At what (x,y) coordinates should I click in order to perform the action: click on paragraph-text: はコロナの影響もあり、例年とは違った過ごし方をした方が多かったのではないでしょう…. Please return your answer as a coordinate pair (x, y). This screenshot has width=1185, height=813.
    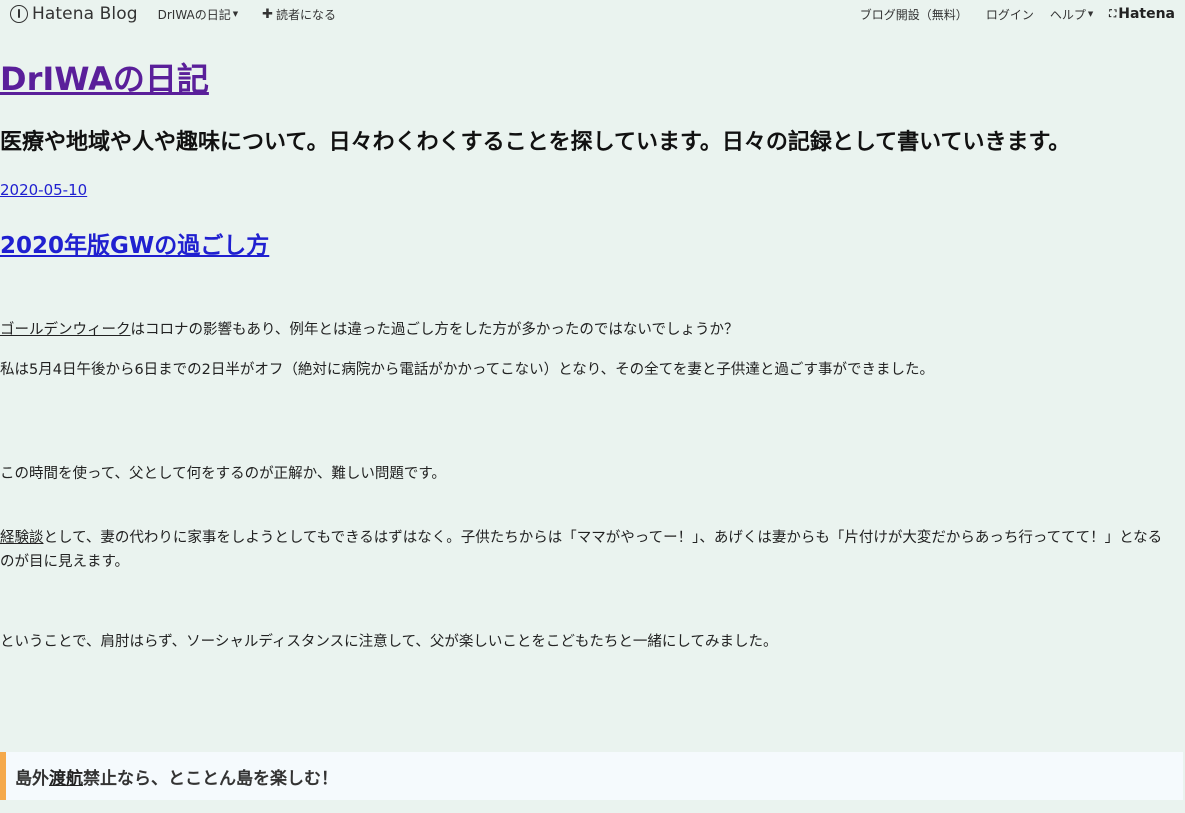
    Looking at the image, I should click on (434, 330).